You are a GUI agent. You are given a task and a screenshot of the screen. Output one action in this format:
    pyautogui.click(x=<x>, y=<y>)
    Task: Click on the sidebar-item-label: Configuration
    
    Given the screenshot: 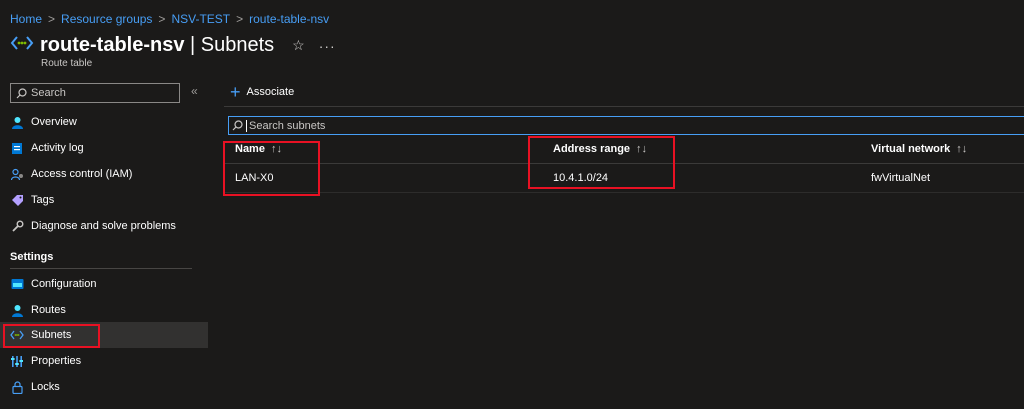 What is the action you would take?
    pyautogui.click(x=64, y=284)
    